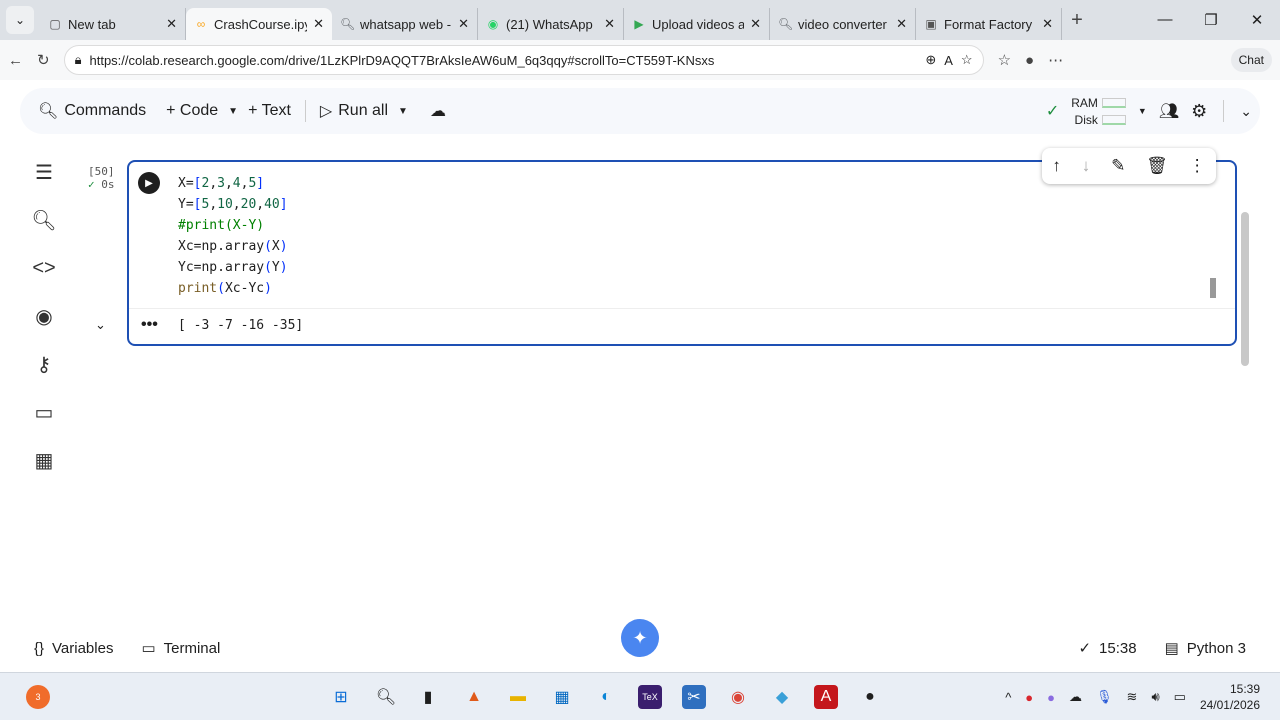 Image resolution: width=1280 pixels, height=720 pixels. What do you see at coordinates (1104, 697) in the screenshot?
I see `microphone-icon: 🎙︎` at bounding box center [1104, 697].